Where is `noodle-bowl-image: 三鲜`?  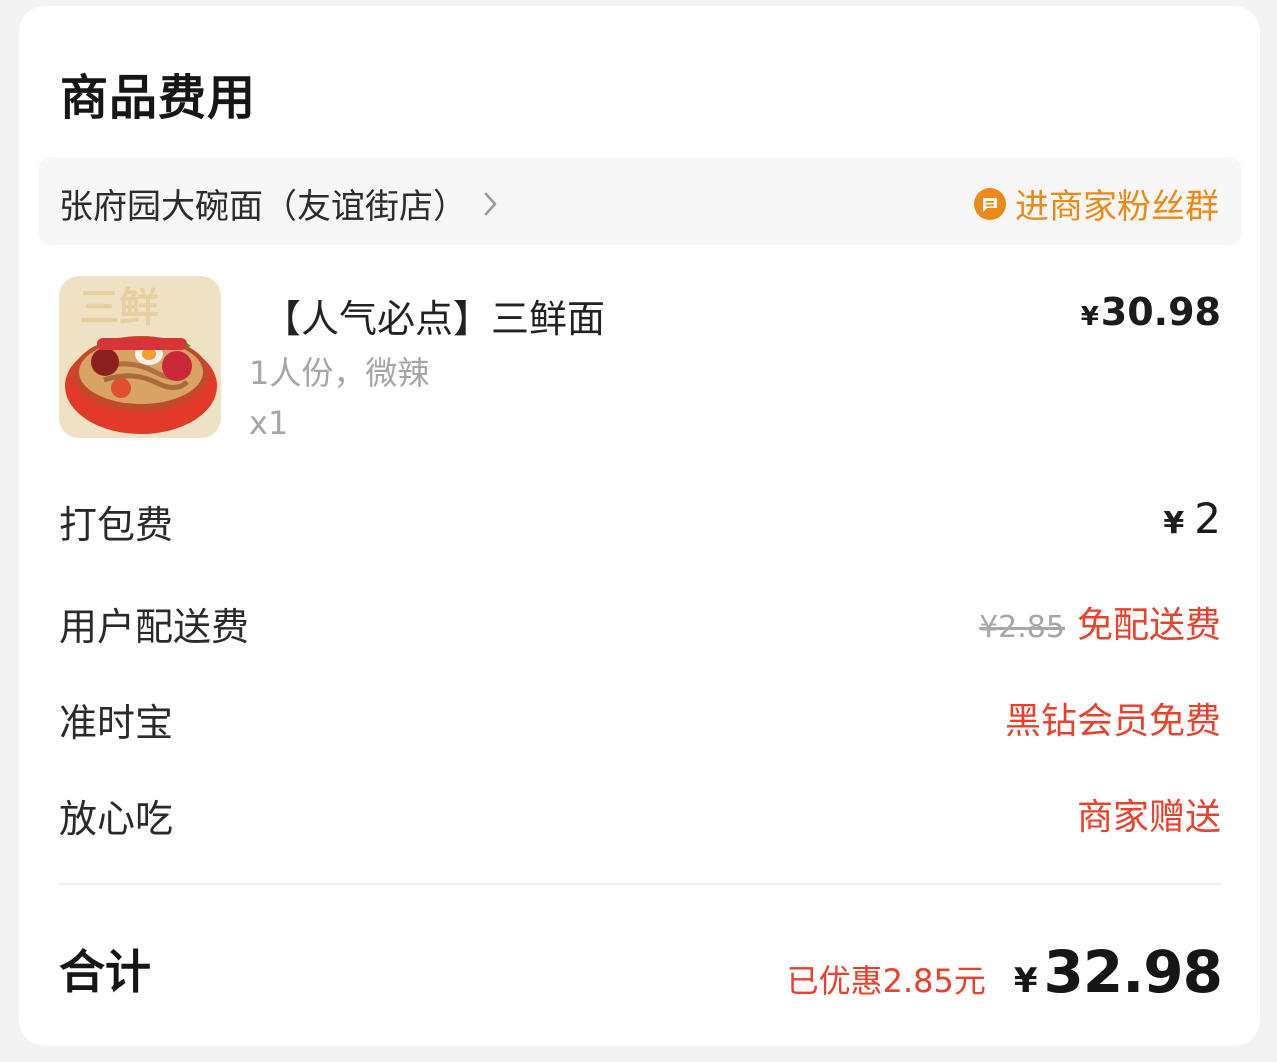
noodle-bowl-image: 三鲜 is located at coordinates (140, 357).